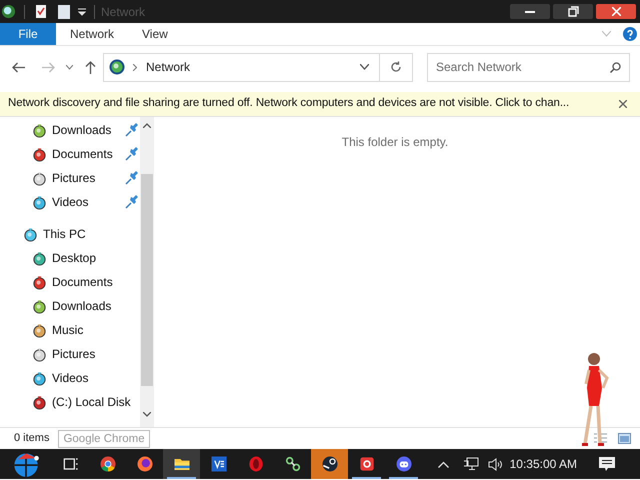 This screenshot has height=480, width=640. I want to click on up-arrow-icon, so click(90, 67).